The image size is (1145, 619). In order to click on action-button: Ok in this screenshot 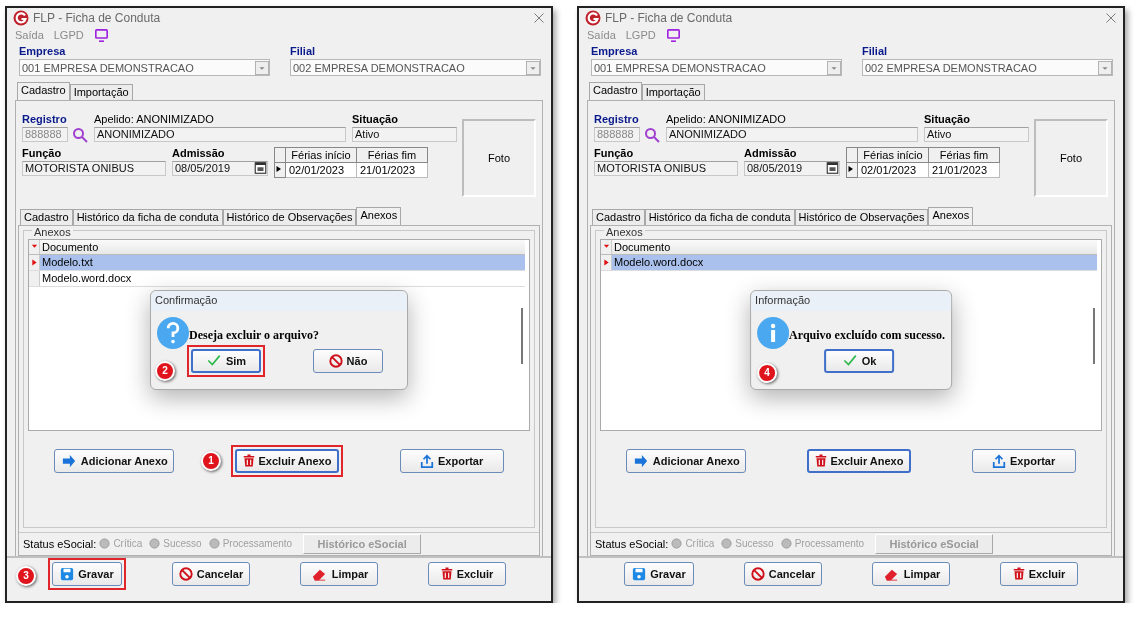, I will do `click(859, 360)`.